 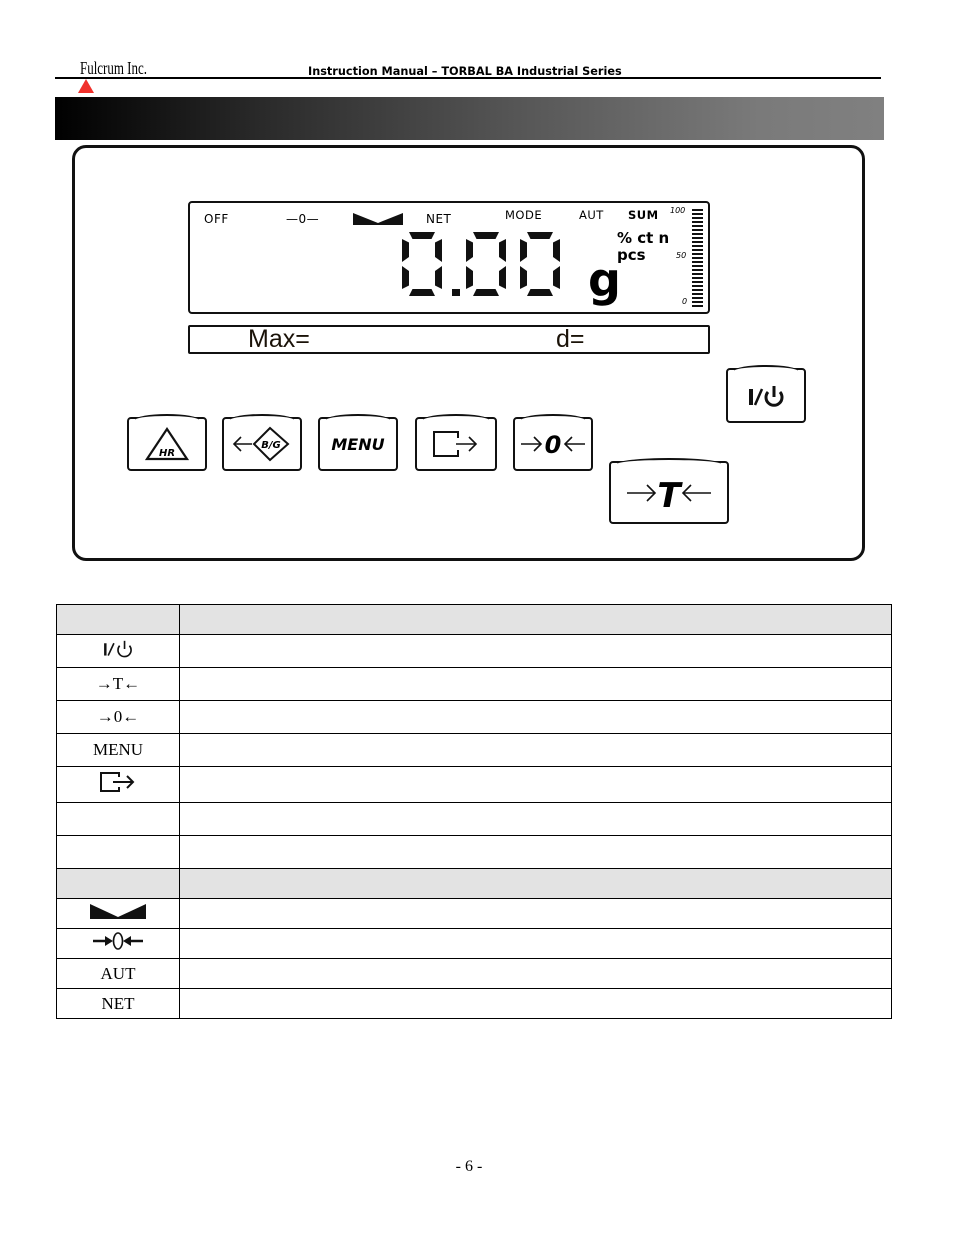 What do you see at coordinates (540, 292) in the screenshot?
I see `digit-2-segment-d` at bounding box center [540, 292].